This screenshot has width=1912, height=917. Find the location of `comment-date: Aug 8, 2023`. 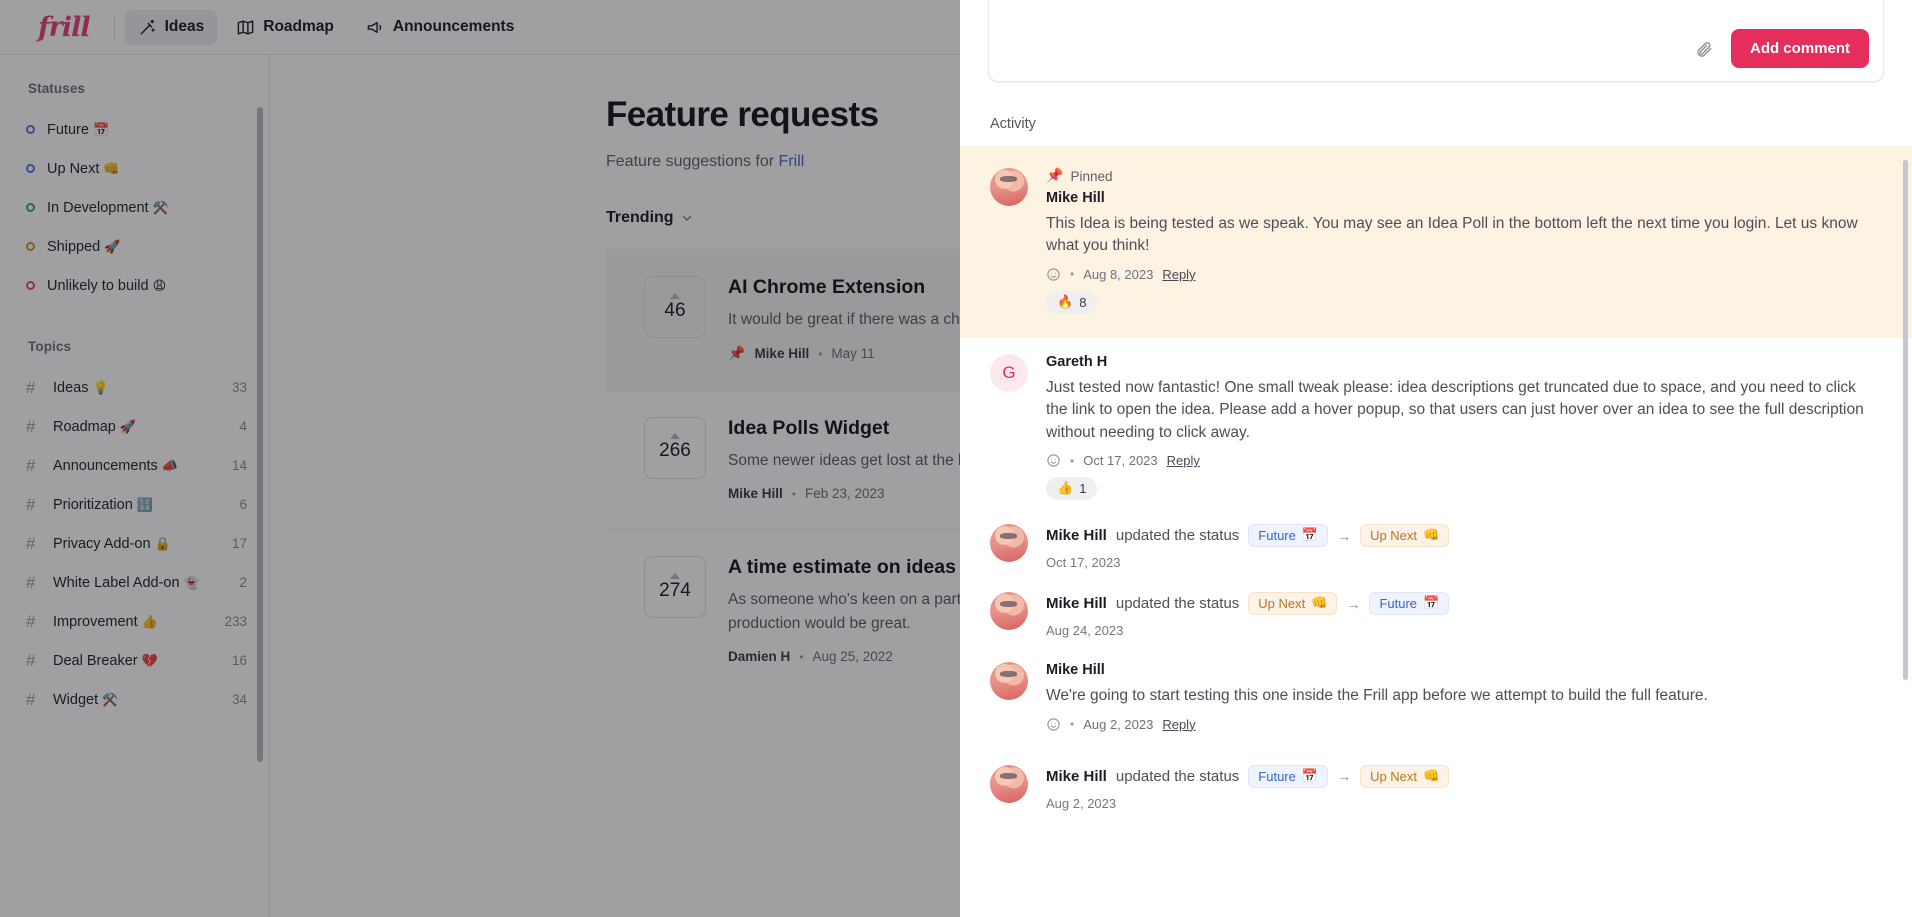

comment-date: Aug 8, 2023 is located at coordinates (1118, 274).